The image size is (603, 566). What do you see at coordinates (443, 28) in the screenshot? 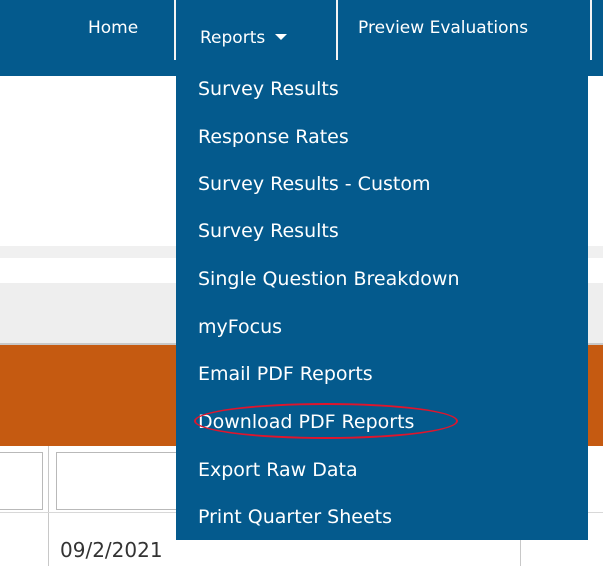
I see `nav-preview-evaluations: Preview Evaluations` at bounding box center [443, 28].